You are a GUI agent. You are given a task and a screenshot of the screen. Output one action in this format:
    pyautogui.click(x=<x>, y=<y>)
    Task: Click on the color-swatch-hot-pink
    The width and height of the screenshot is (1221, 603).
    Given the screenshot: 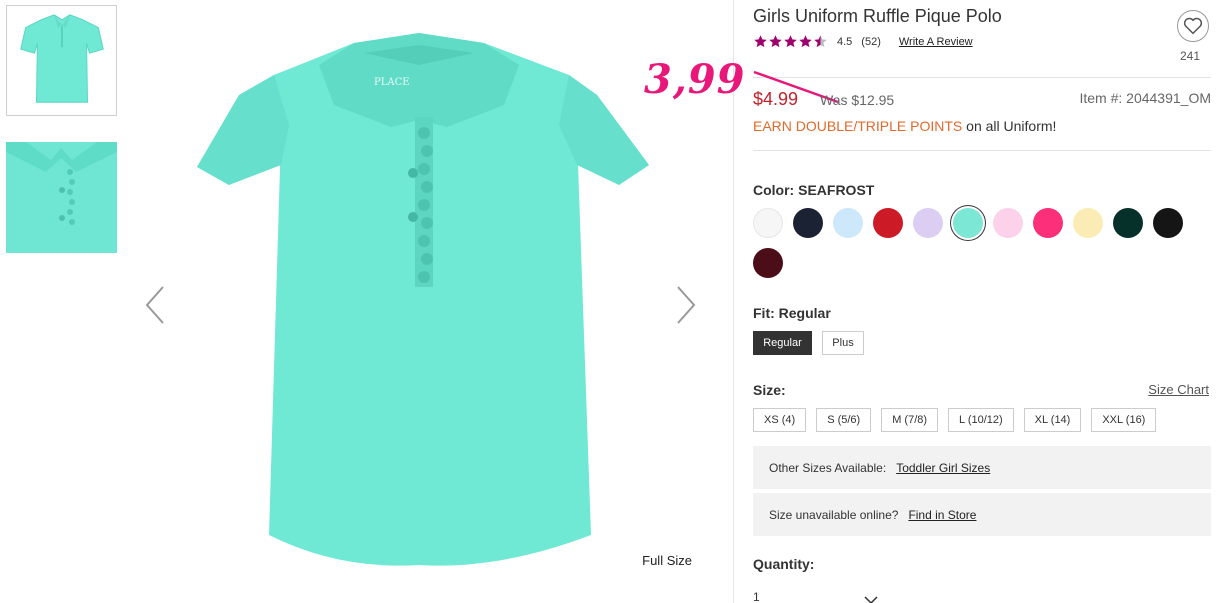 What is the action you would take?
    pyautogui.click(x=1048, y=223)
    